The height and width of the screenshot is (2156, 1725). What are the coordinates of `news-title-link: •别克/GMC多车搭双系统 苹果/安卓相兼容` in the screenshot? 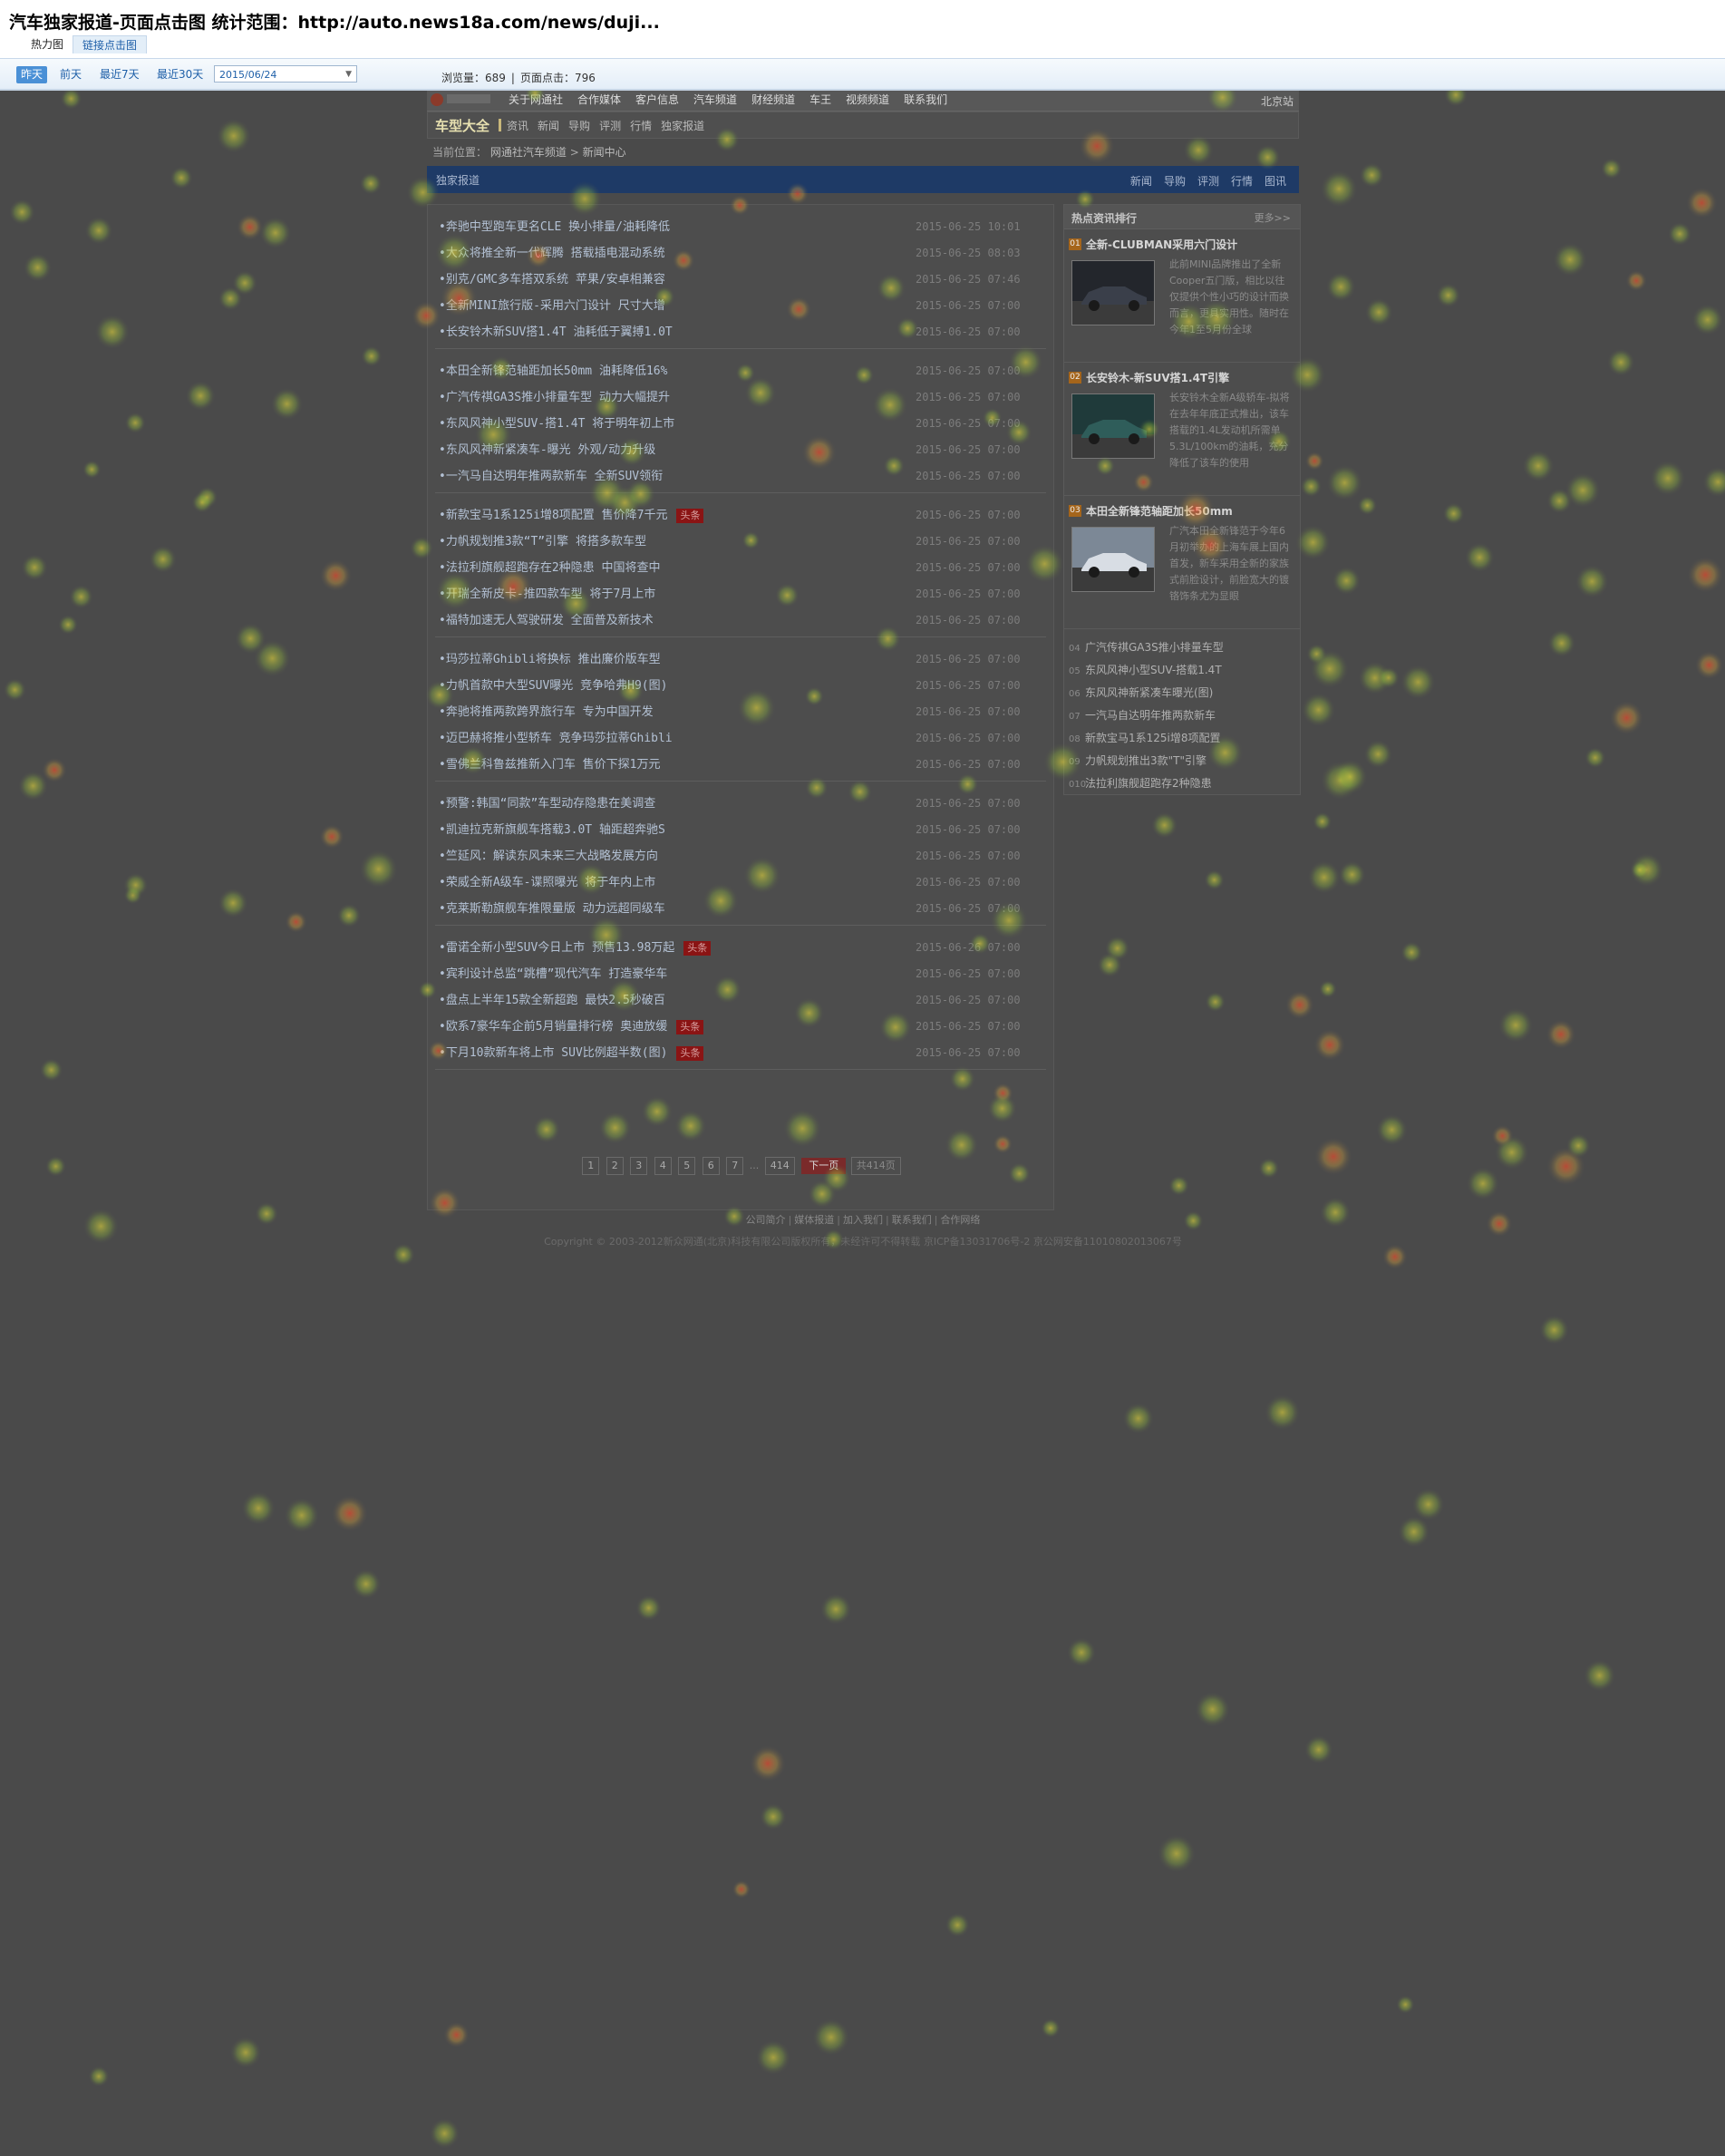 It's located at (552, 280).